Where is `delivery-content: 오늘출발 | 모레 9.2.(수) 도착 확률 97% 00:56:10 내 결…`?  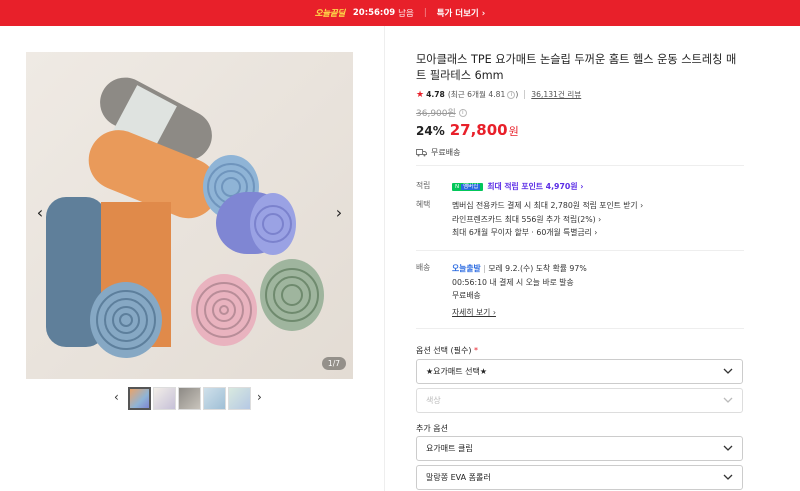
delivery-content: 오늘출발 | 모레 9.2.(수) 도착 확률 97% 00:56:10 내 결… is located at coordinates (598, 290).